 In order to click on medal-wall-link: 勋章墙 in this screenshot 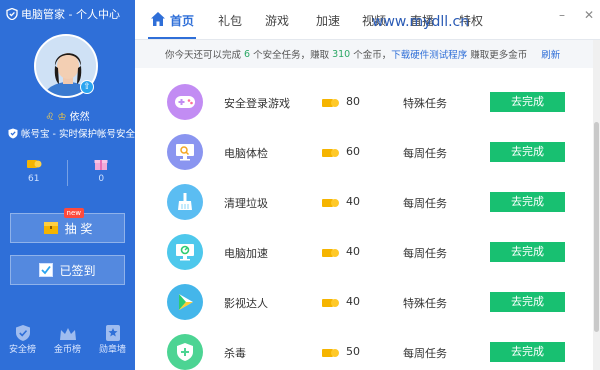, I will do `click(112, 345)`.